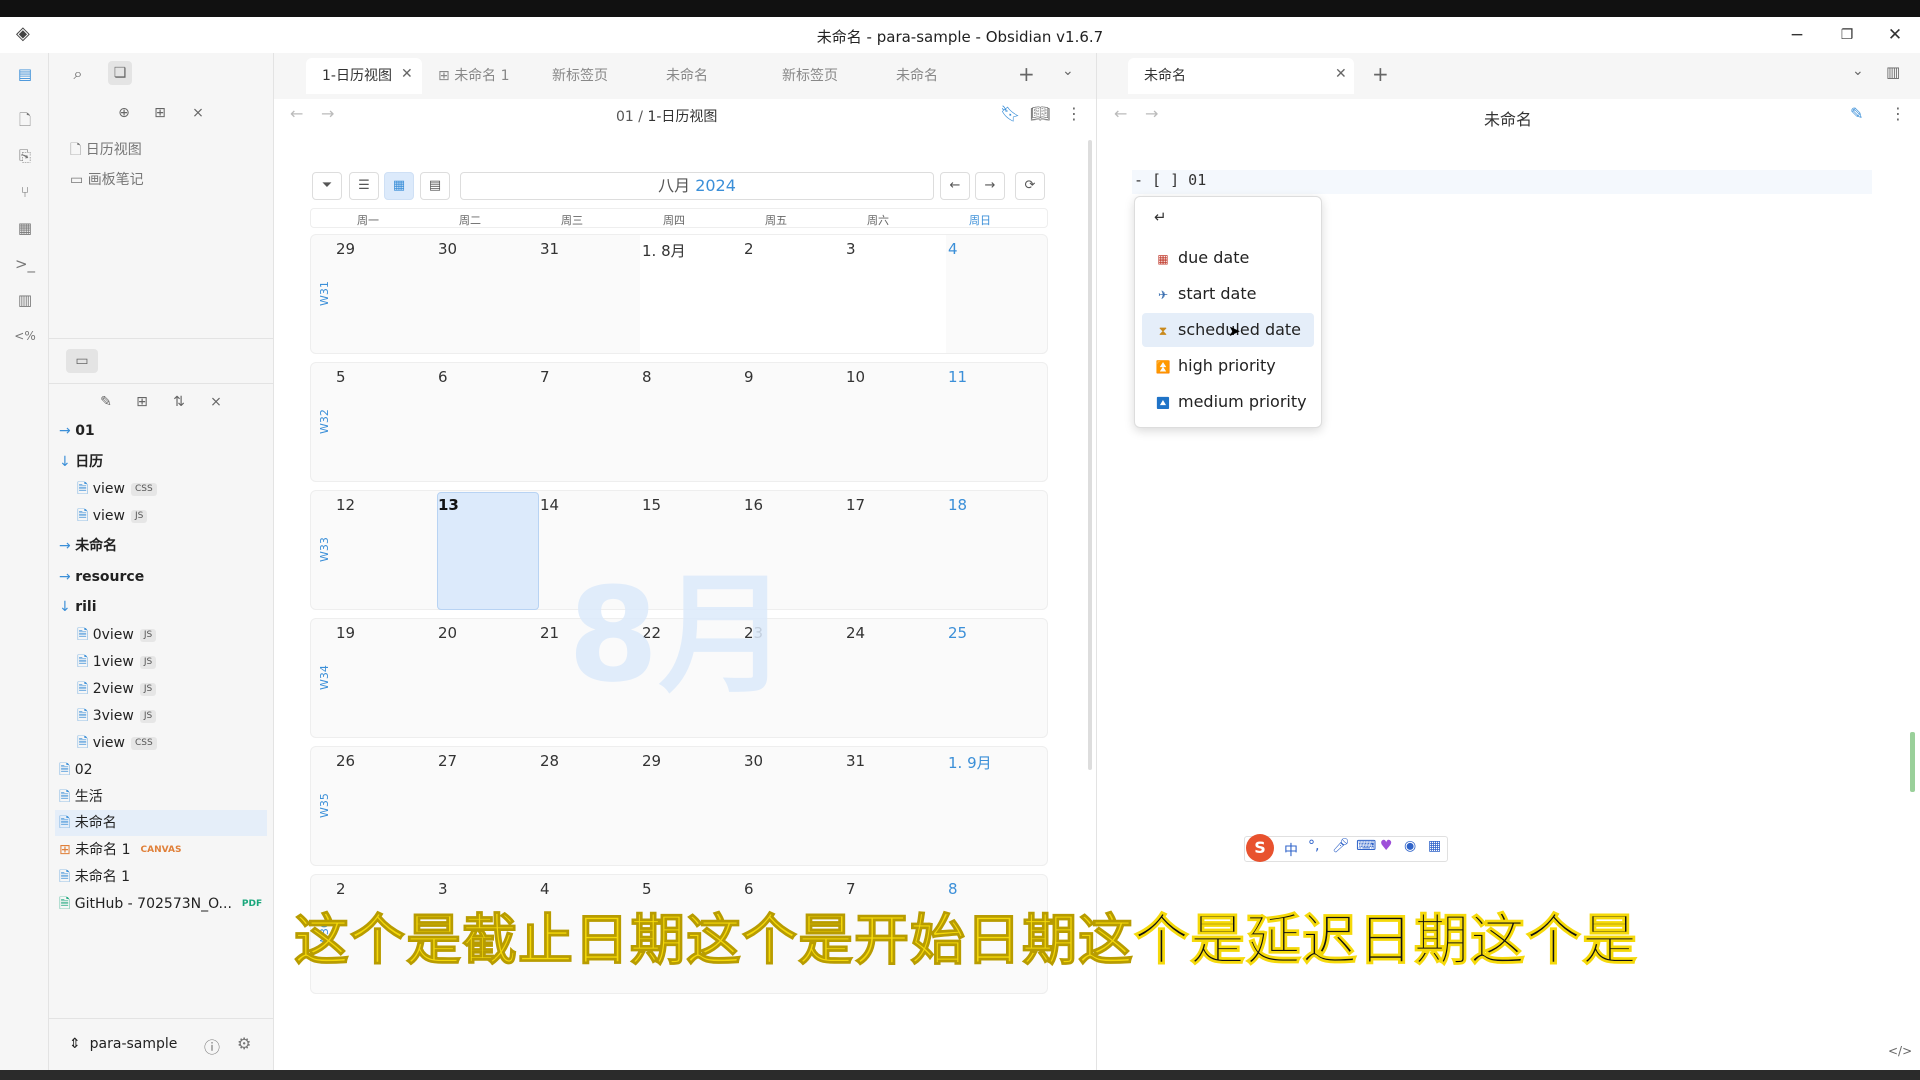 This screenshot has width=1920, height=1080. Describe the element at coordinates (549, 761) in the screenshot. I see `day-cell: 28` at that location.